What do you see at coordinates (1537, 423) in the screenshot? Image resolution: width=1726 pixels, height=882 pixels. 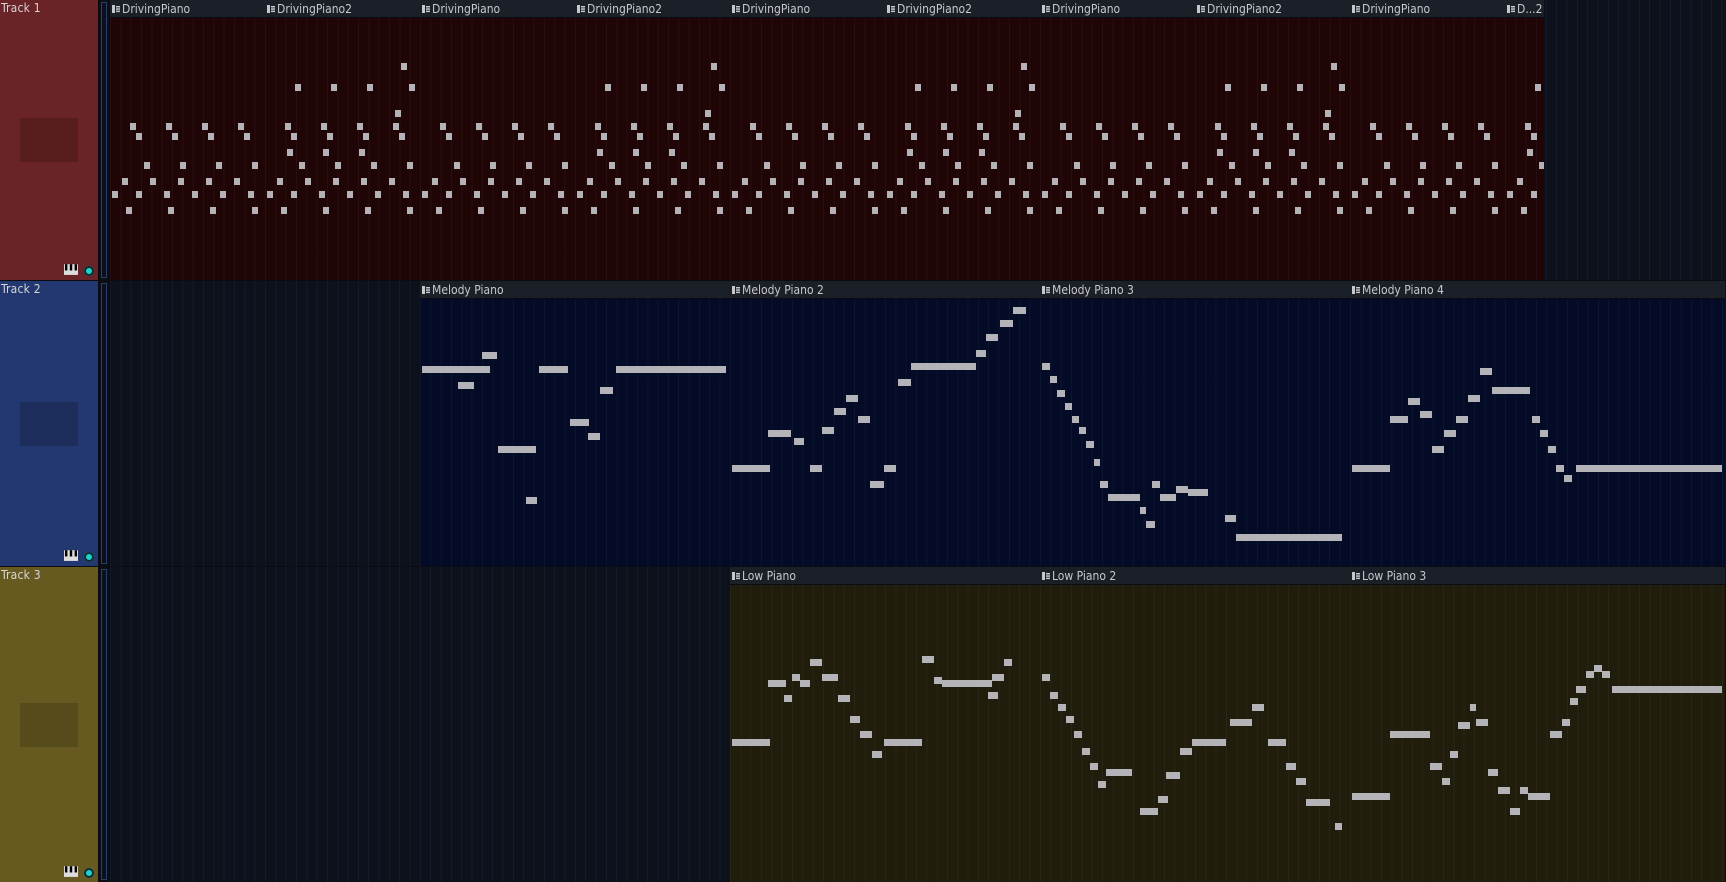 I see `midi-clip: Melody Piano 4` at bounding box center [1537, 423].